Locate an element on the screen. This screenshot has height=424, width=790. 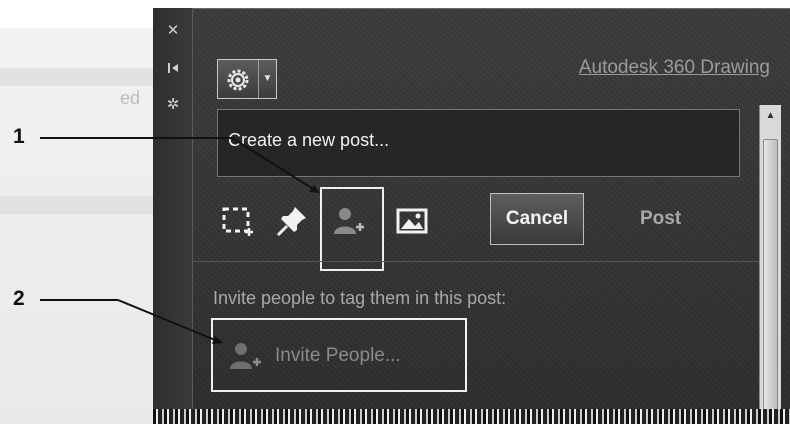
caret-down-icon: ▼ is located at coordinates (267, 79).